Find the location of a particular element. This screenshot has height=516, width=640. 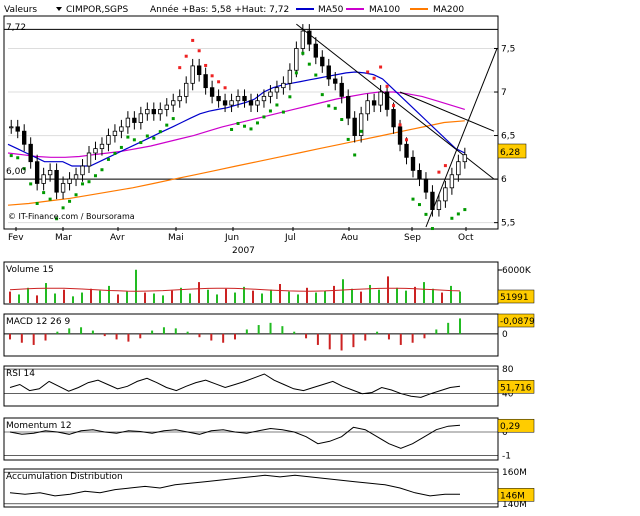

indicator-panel: RSI 14 804051,716 is located at coordinates (269, 386).